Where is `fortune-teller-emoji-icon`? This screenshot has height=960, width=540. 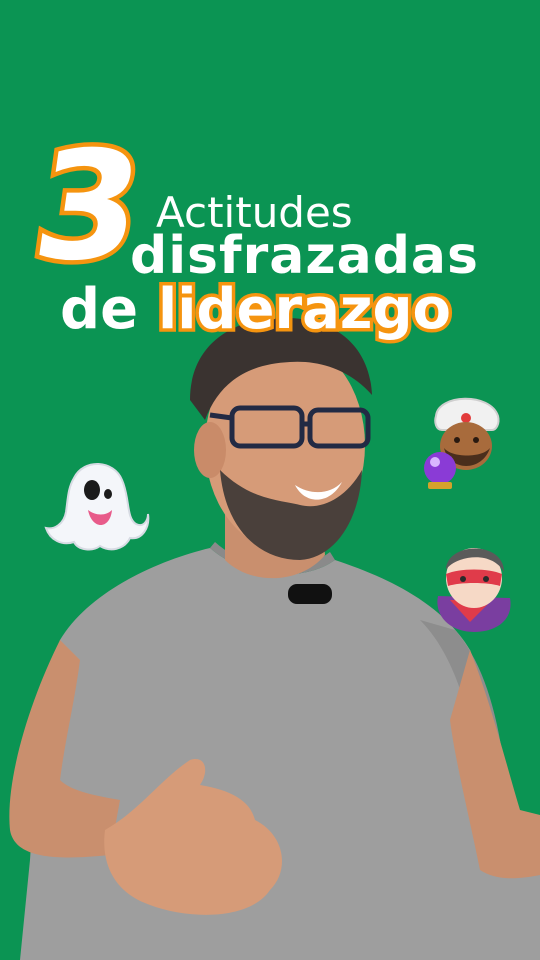 fortune-teller-emoji-icon is located at coordinates (462, 443).